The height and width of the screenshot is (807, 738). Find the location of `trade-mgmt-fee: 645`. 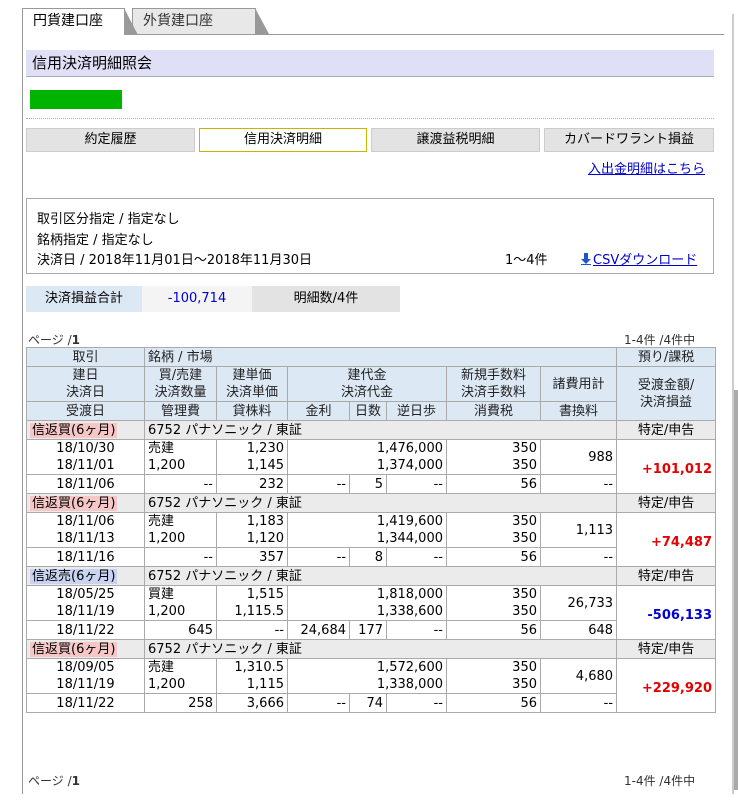

trade-mgmt-fee: 645 is located at coordinates (180, 630).